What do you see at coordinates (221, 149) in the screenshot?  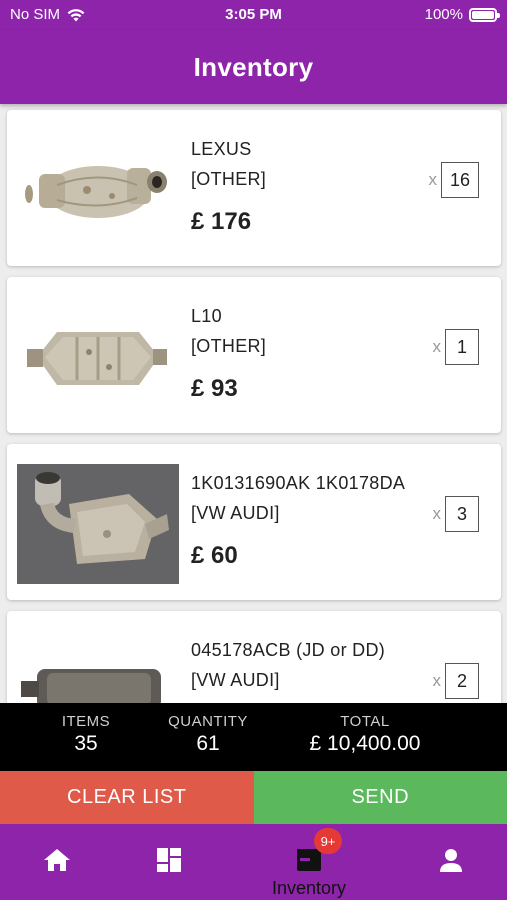 I see `item-name: LEXUS` at bounding box center [221, 149].